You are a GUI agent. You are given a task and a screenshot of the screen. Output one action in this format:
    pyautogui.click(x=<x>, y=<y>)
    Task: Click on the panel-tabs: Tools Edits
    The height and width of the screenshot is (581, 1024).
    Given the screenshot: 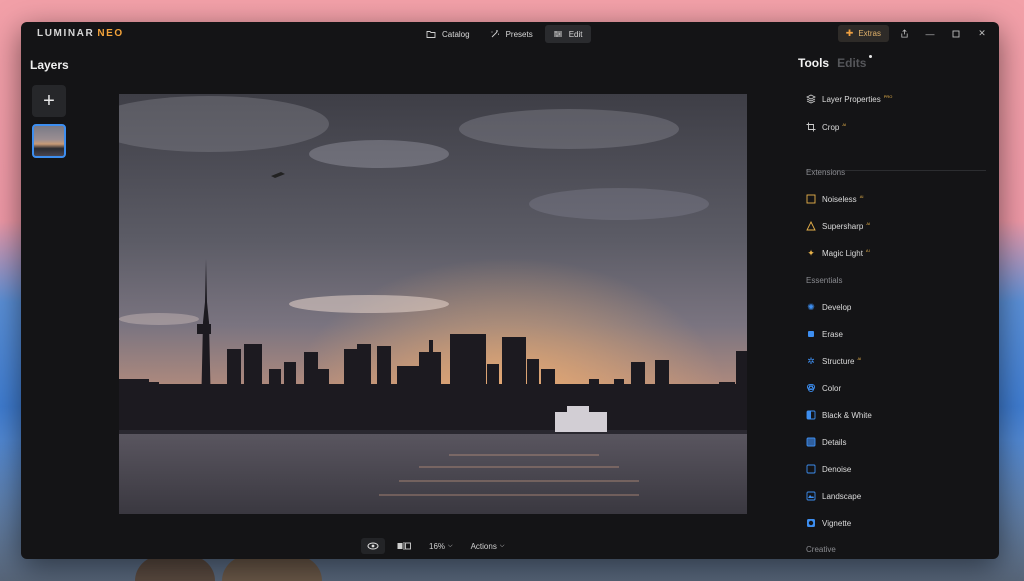 What is the action you would take?
    pyautogui.click(x=837, y=62)
    